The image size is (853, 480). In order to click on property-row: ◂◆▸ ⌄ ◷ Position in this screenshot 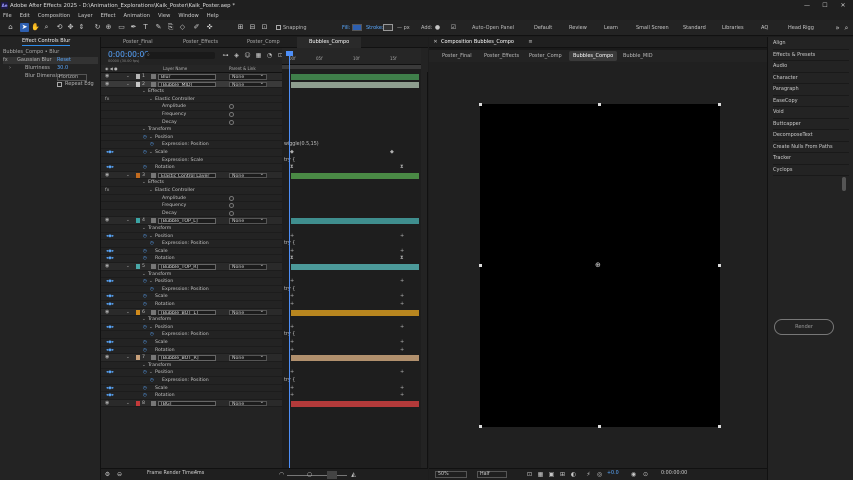, I will do `click(191, 328)`.